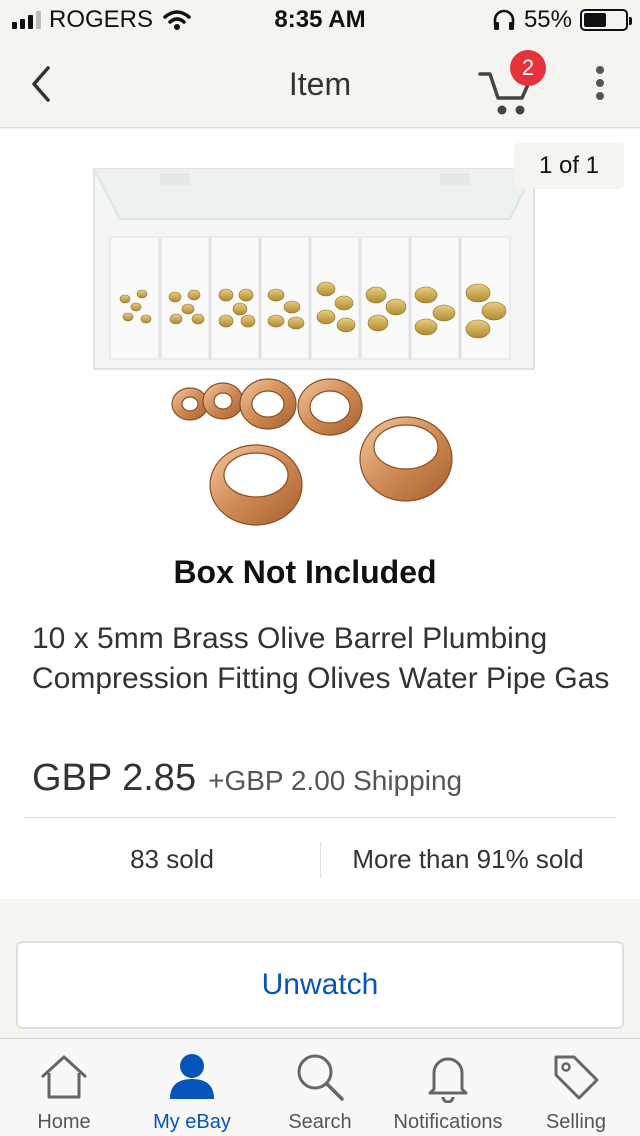  I want to click on battery-icon, so click(606, 20).